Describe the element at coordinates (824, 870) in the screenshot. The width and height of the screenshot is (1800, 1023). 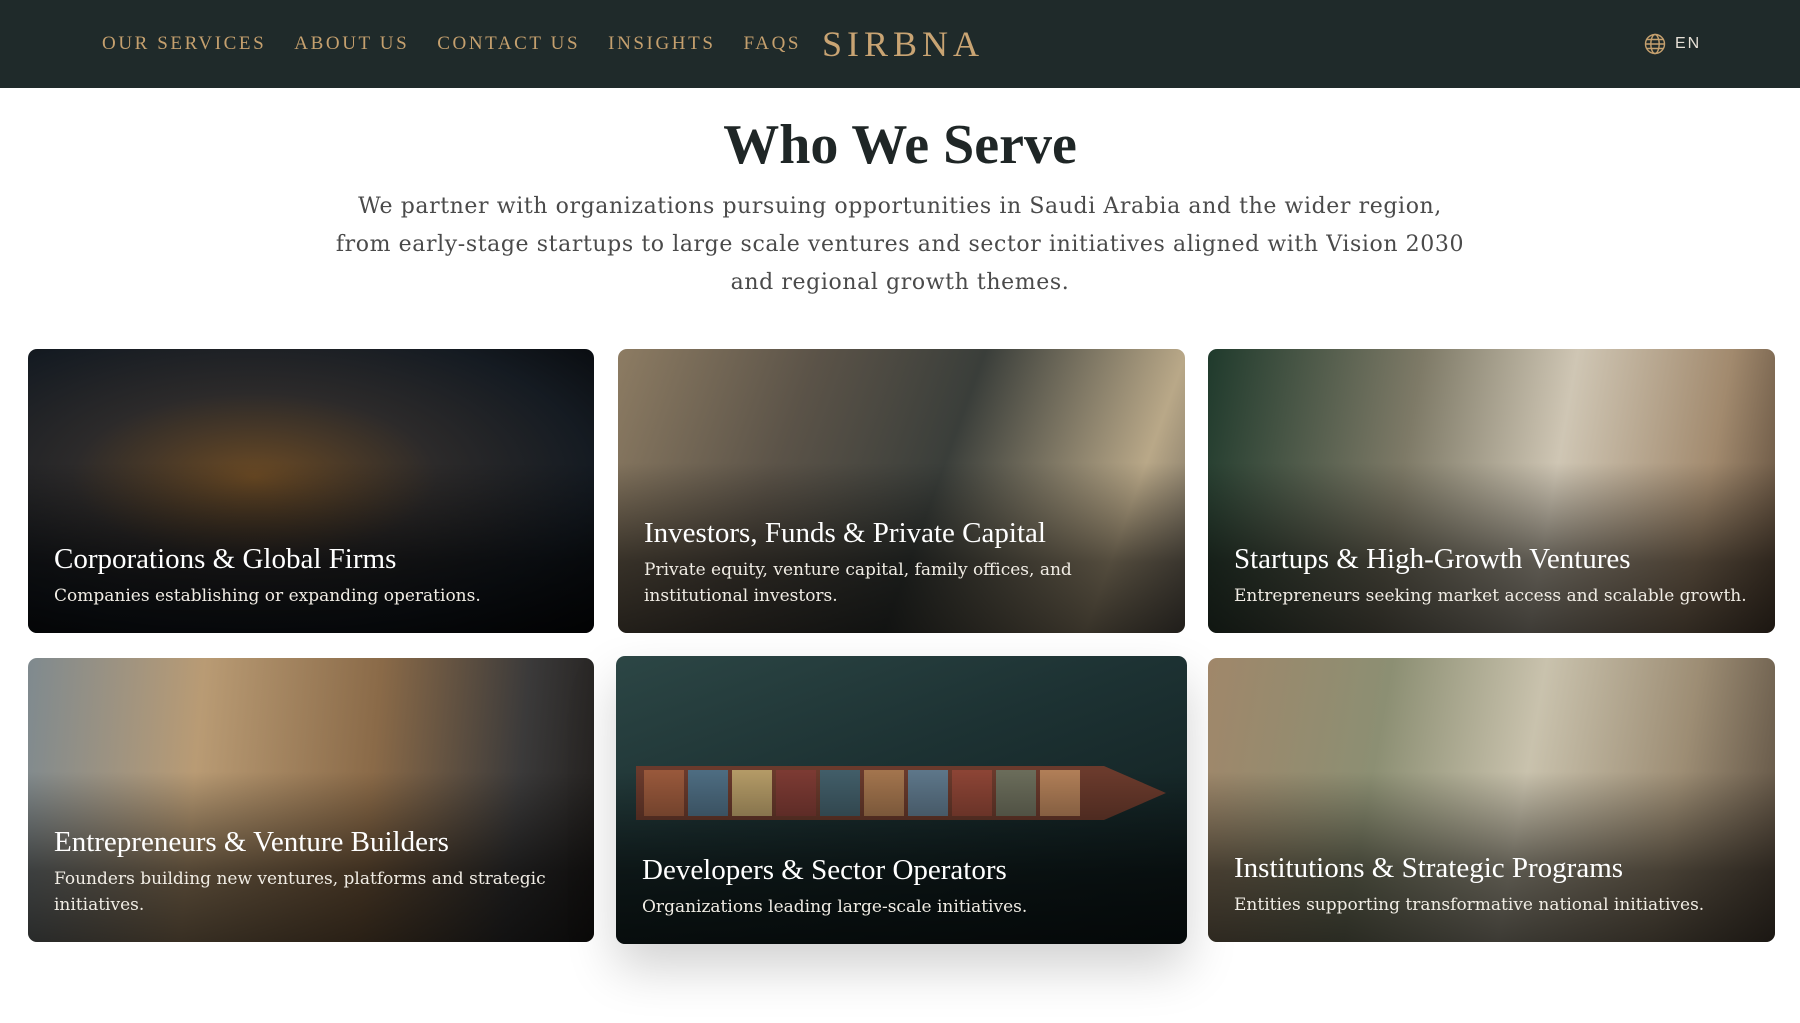
I see `card-title: Developers & Sector Operators` at that location.